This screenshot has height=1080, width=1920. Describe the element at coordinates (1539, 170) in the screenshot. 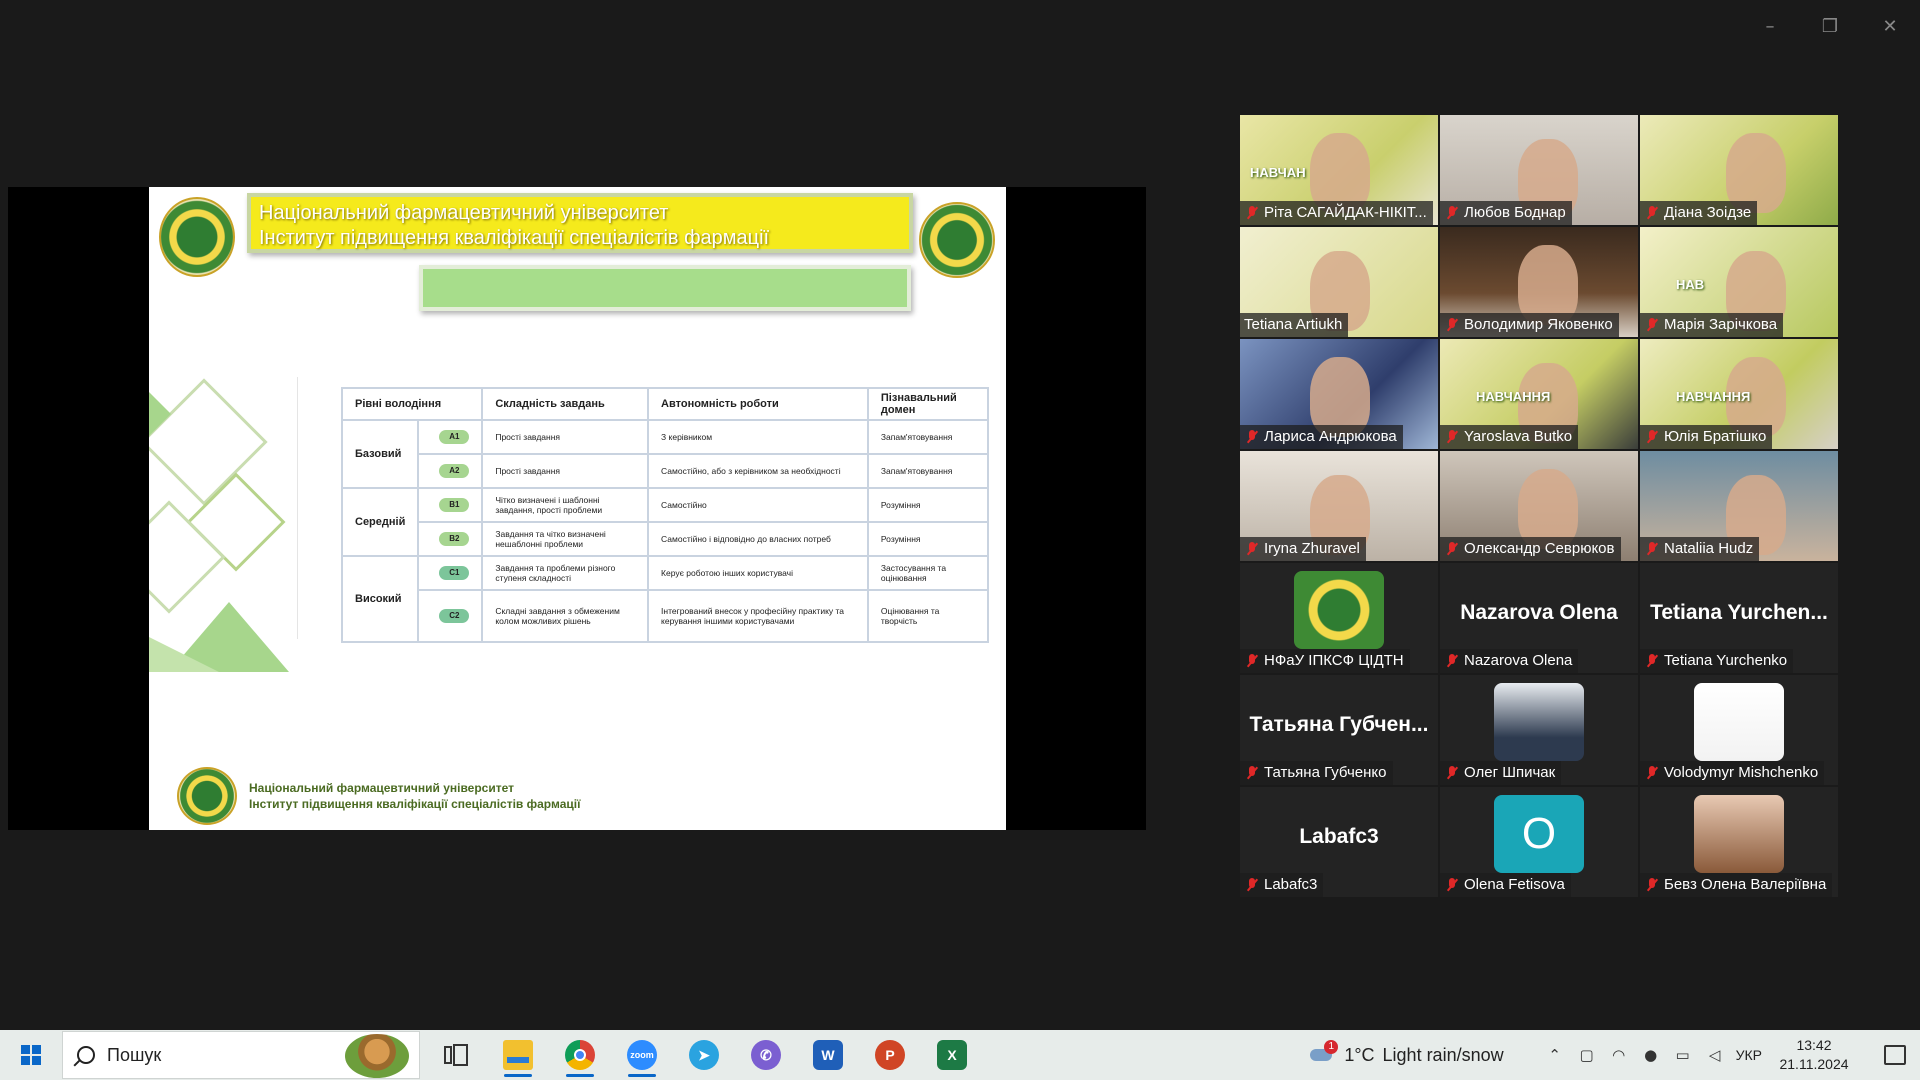

I see `participant-tile: Любов Боднар` at that location.